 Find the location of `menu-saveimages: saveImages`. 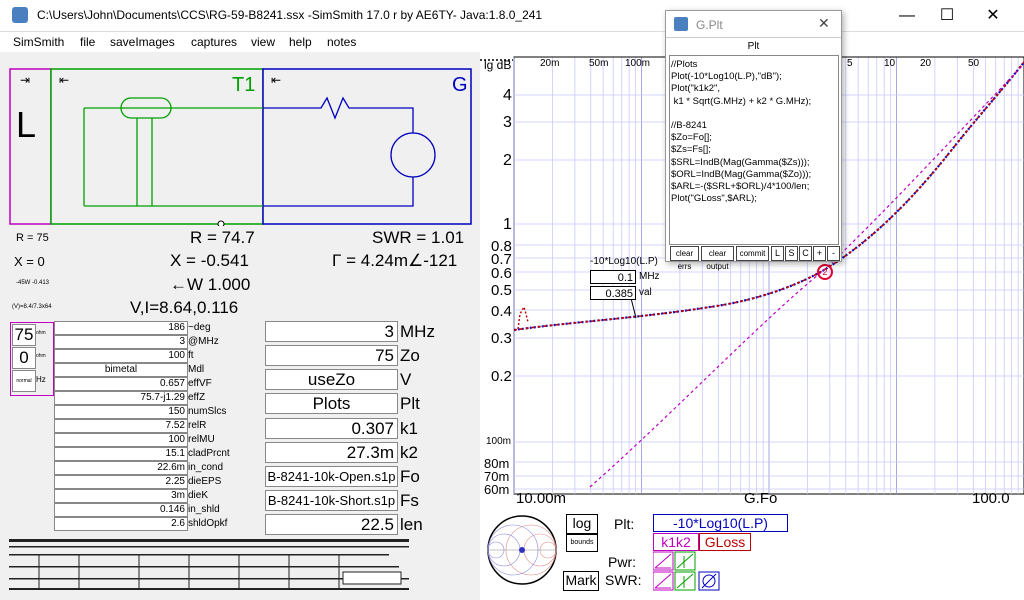

menu-saveimages: saveImages is located at coordinates (142, 42).